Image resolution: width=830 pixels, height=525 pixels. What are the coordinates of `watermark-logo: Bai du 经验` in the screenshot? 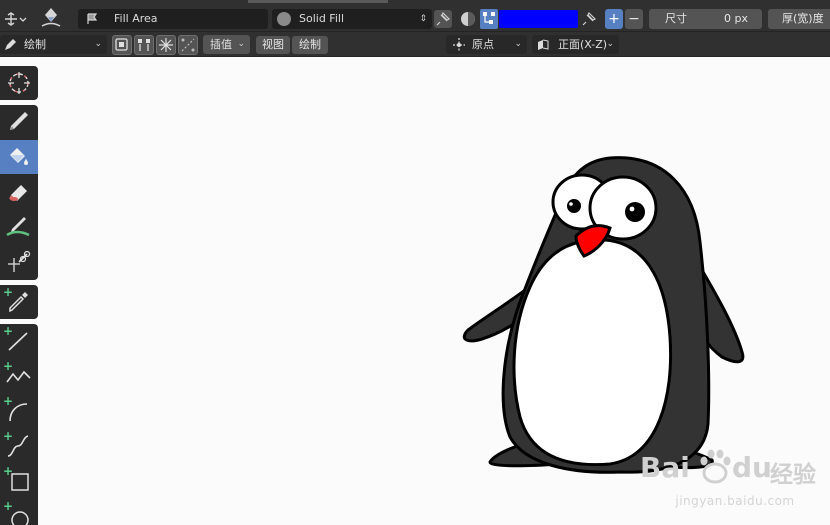 It's located at (735, 469).